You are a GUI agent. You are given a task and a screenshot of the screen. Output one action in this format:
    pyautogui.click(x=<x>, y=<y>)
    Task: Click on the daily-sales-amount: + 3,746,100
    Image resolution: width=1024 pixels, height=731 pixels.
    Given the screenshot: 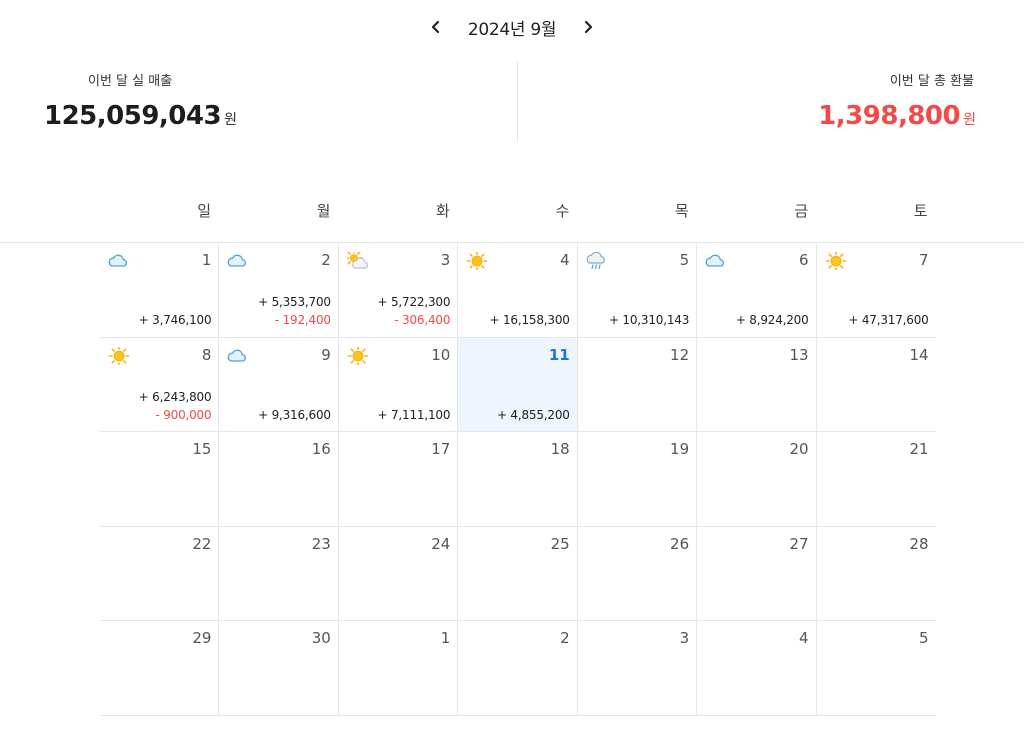 What is the action you would take?
    pyautogui.click(x=175, y=320)
    